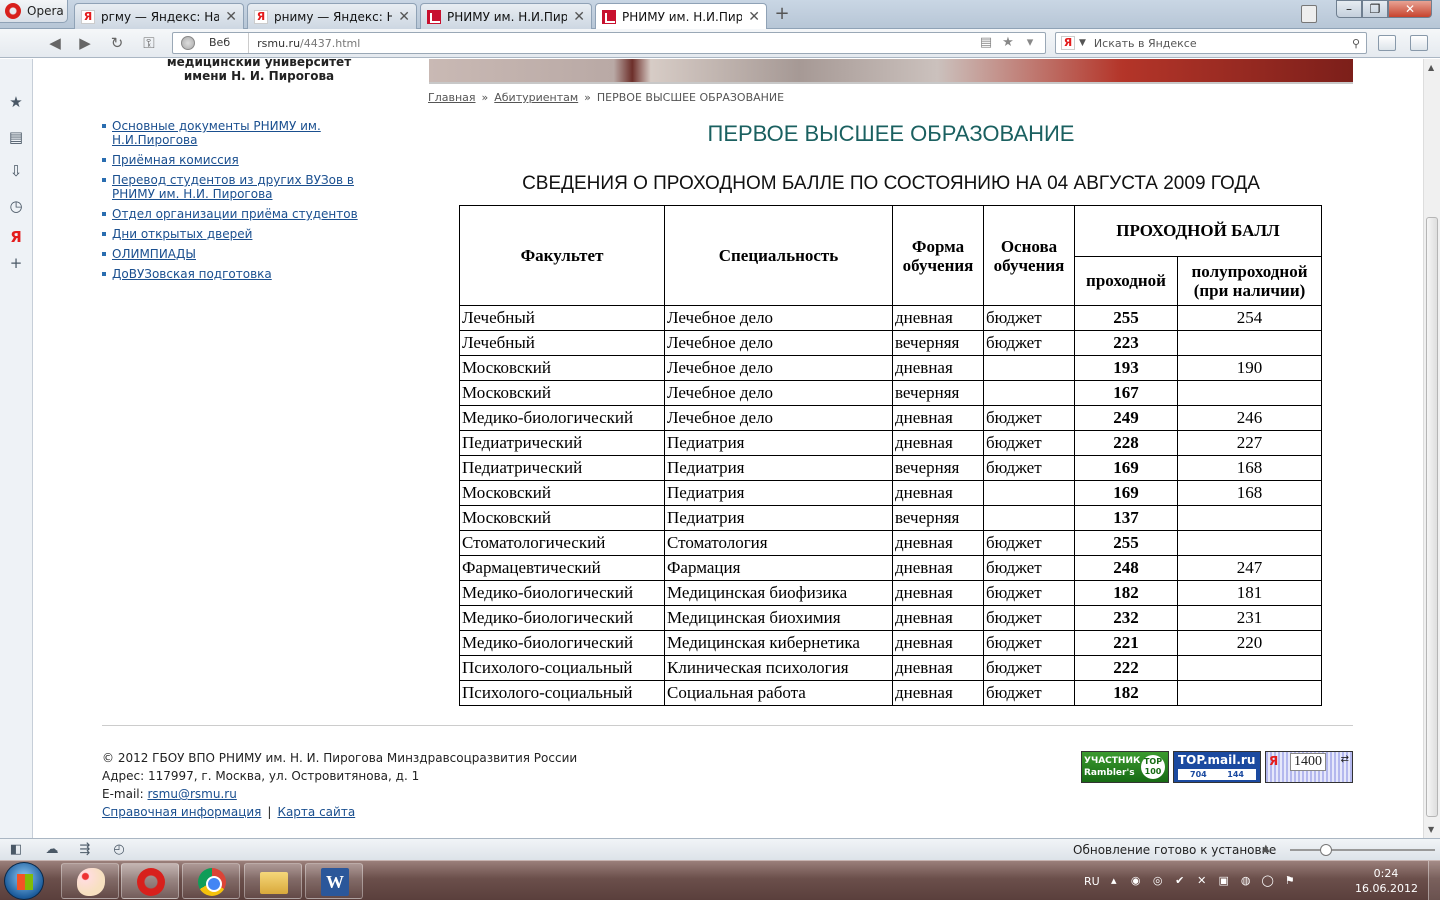 The height and width of the screenshot is (900, 1440). What do you see at coordinates (1434, 880) in the screenshot?
I see `show-desktop-button` at bounding box center [1434, 880].